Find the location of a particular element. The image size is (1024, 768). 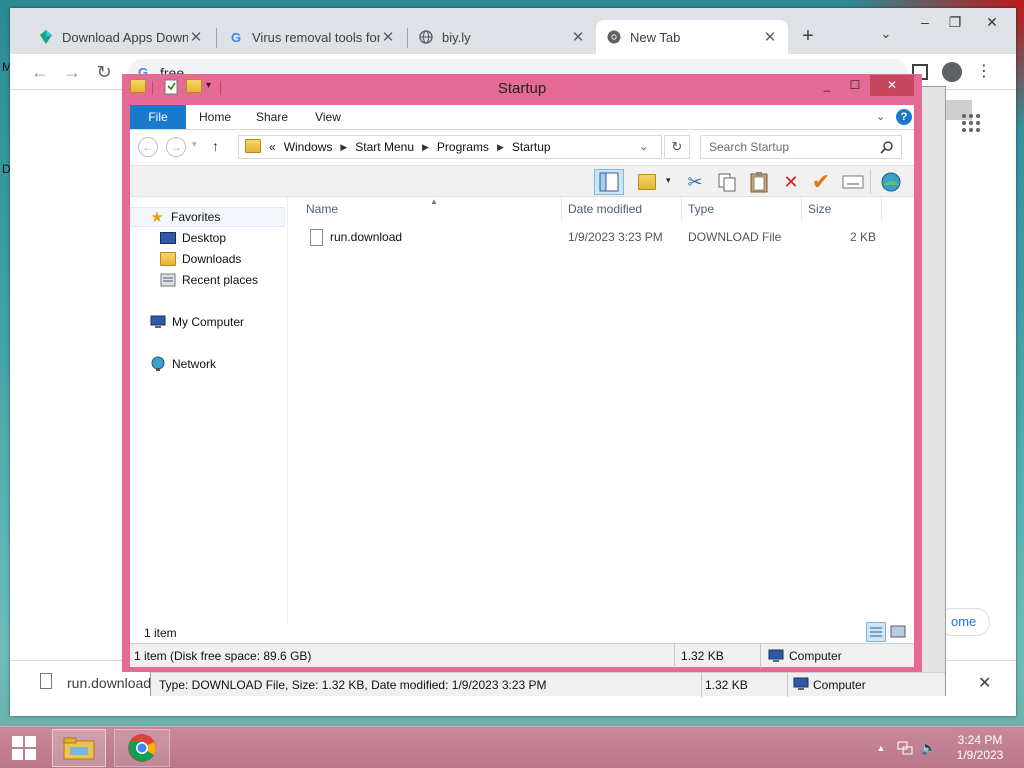

download-file-name: run.download is located at coordinates (109, 683).